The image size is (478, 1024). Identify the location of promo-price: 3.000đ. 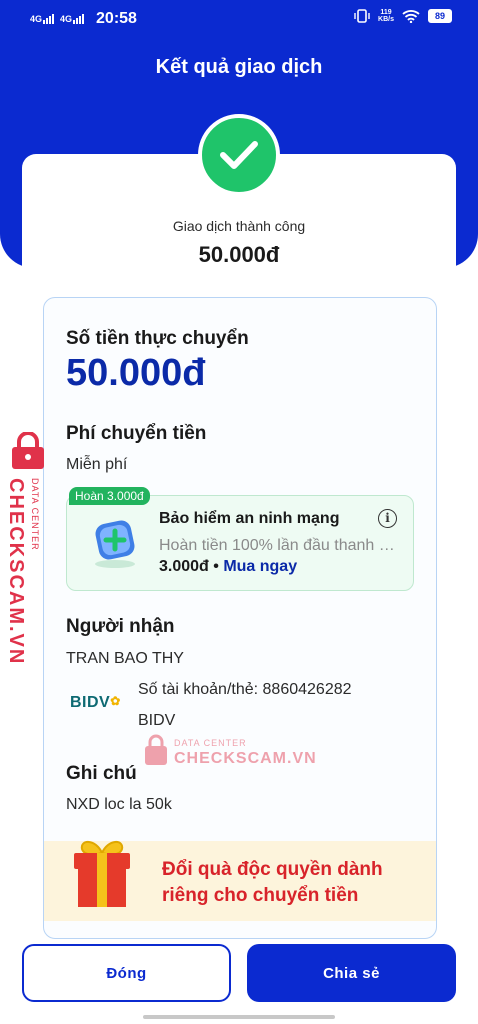
(184, 566).